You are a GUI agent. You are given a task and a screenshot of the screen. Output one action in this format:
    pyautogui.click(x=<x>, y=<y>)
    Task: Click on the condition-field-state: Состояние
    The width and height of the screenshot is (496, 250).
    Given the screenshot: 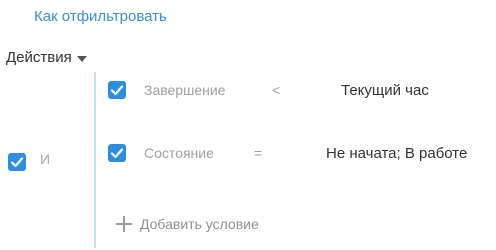 What is the action you would take?
    pyautogui.click(x=179, y=153)
    